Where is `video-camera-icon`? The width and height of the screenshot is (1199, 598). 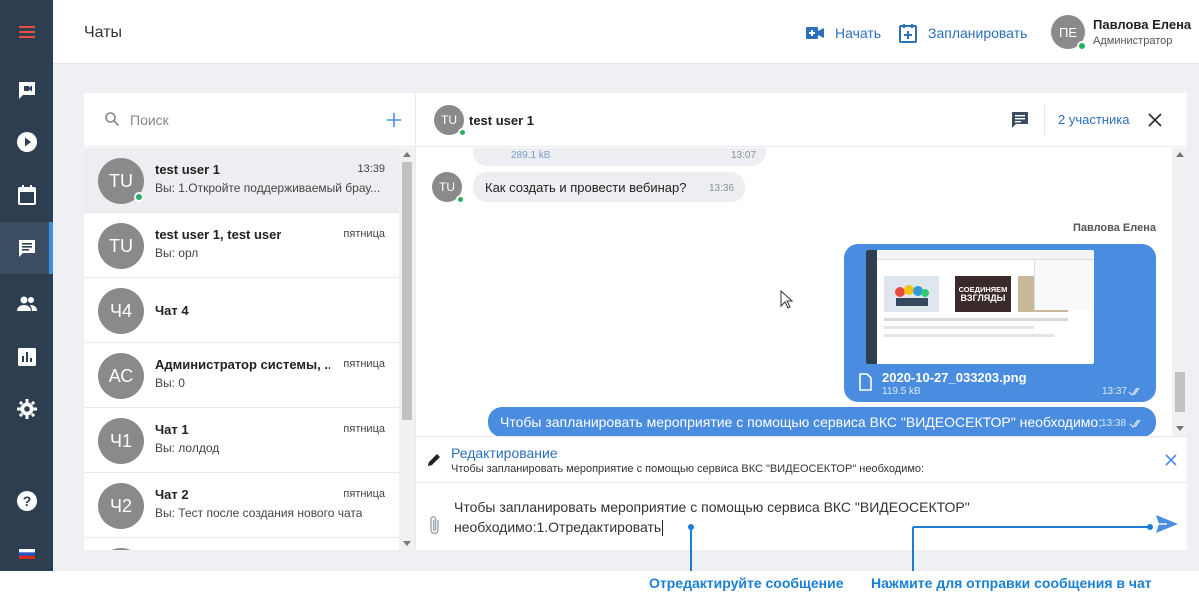 video-camera-icon is located at coordinates (815, 33).